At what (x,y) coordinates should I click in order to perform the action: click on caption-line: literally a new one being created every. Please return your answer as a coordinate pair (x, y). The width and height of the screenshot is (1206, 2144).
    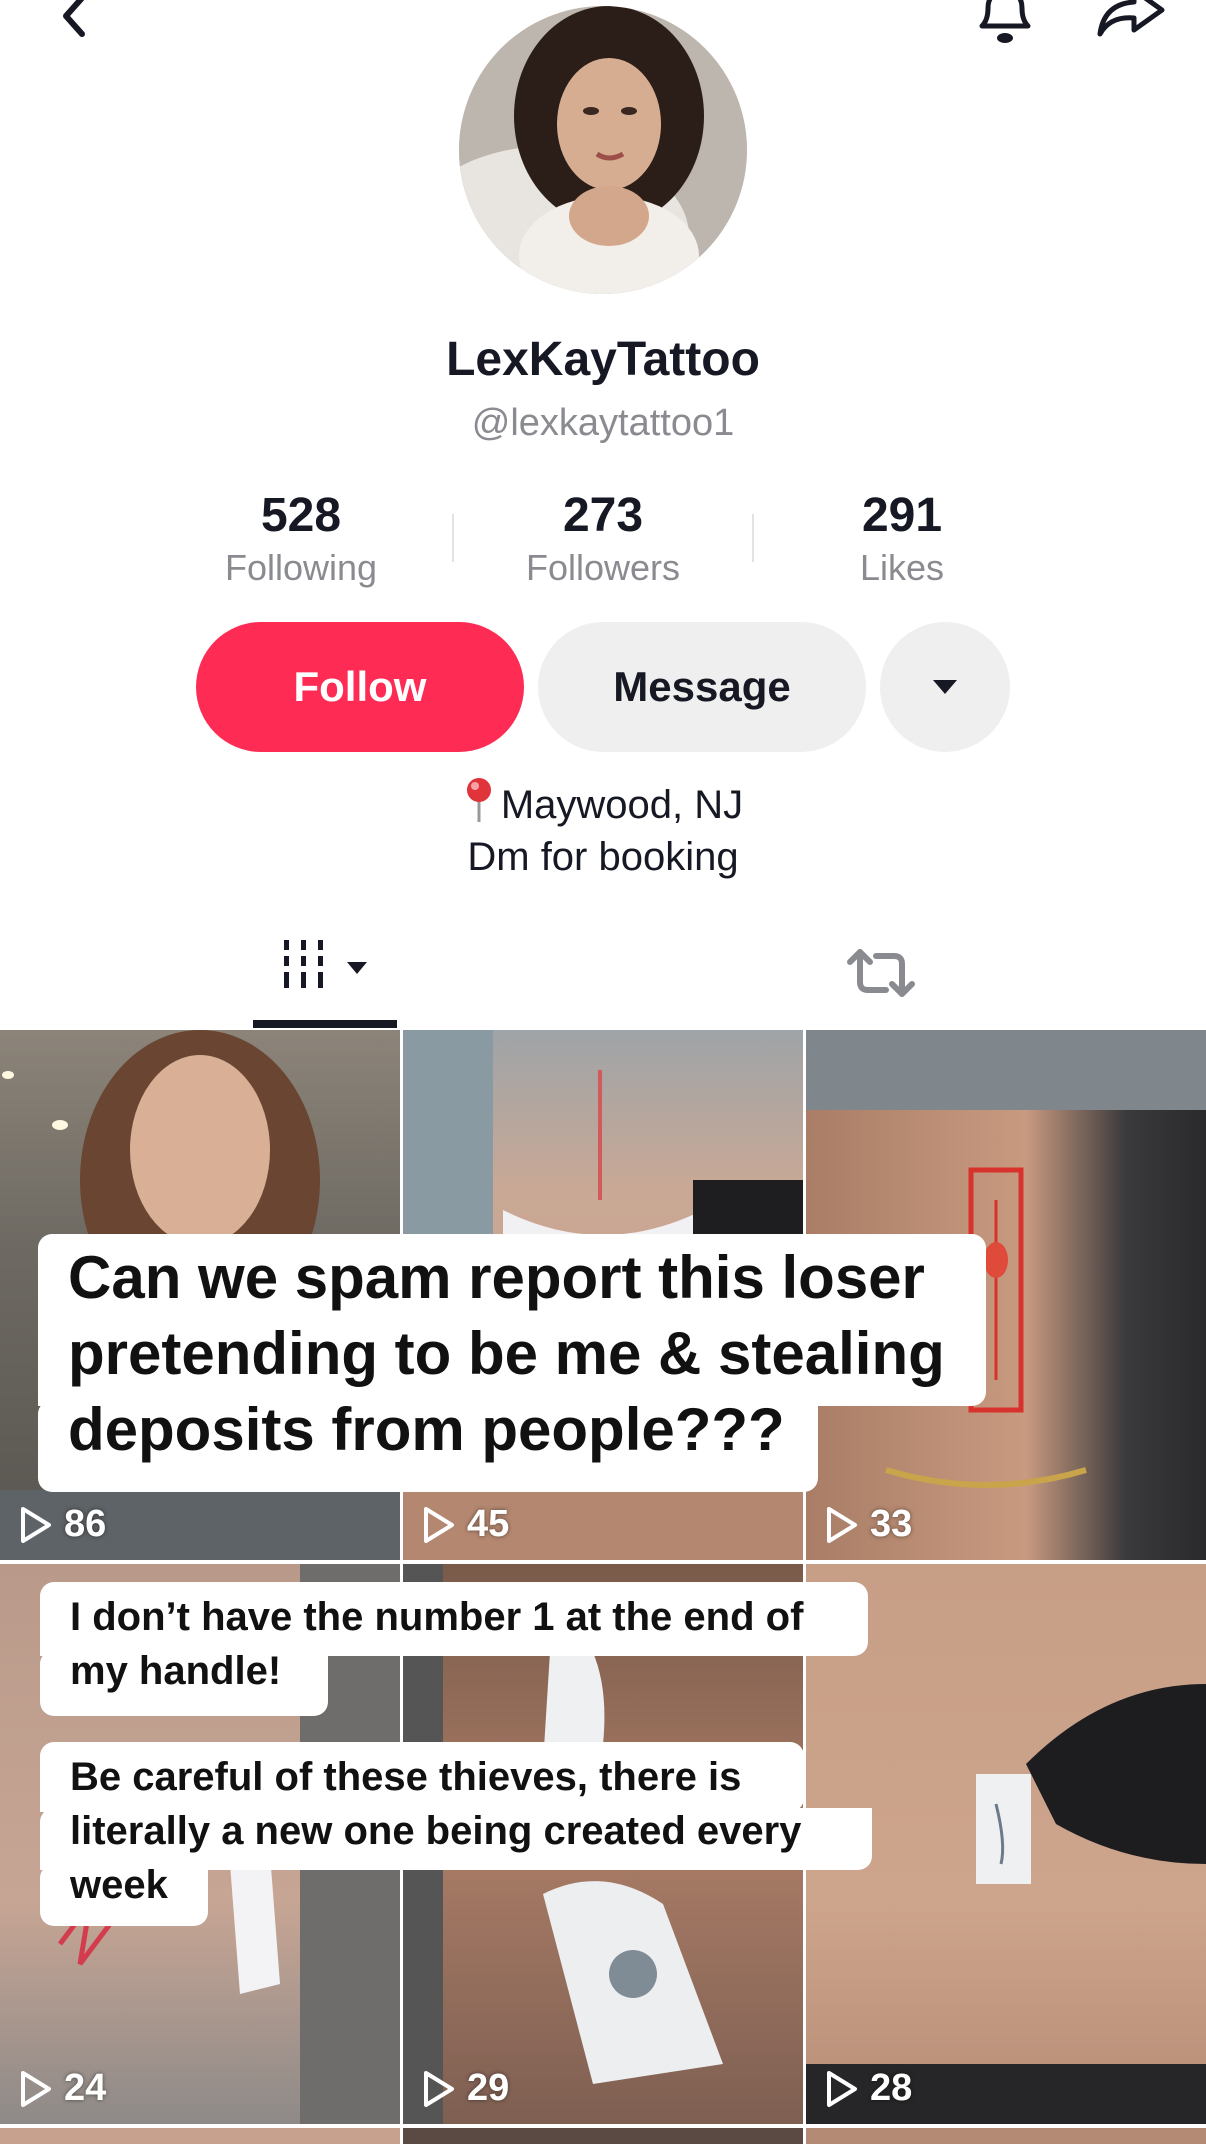
    Looking at the image, I should click on (436, 1831).